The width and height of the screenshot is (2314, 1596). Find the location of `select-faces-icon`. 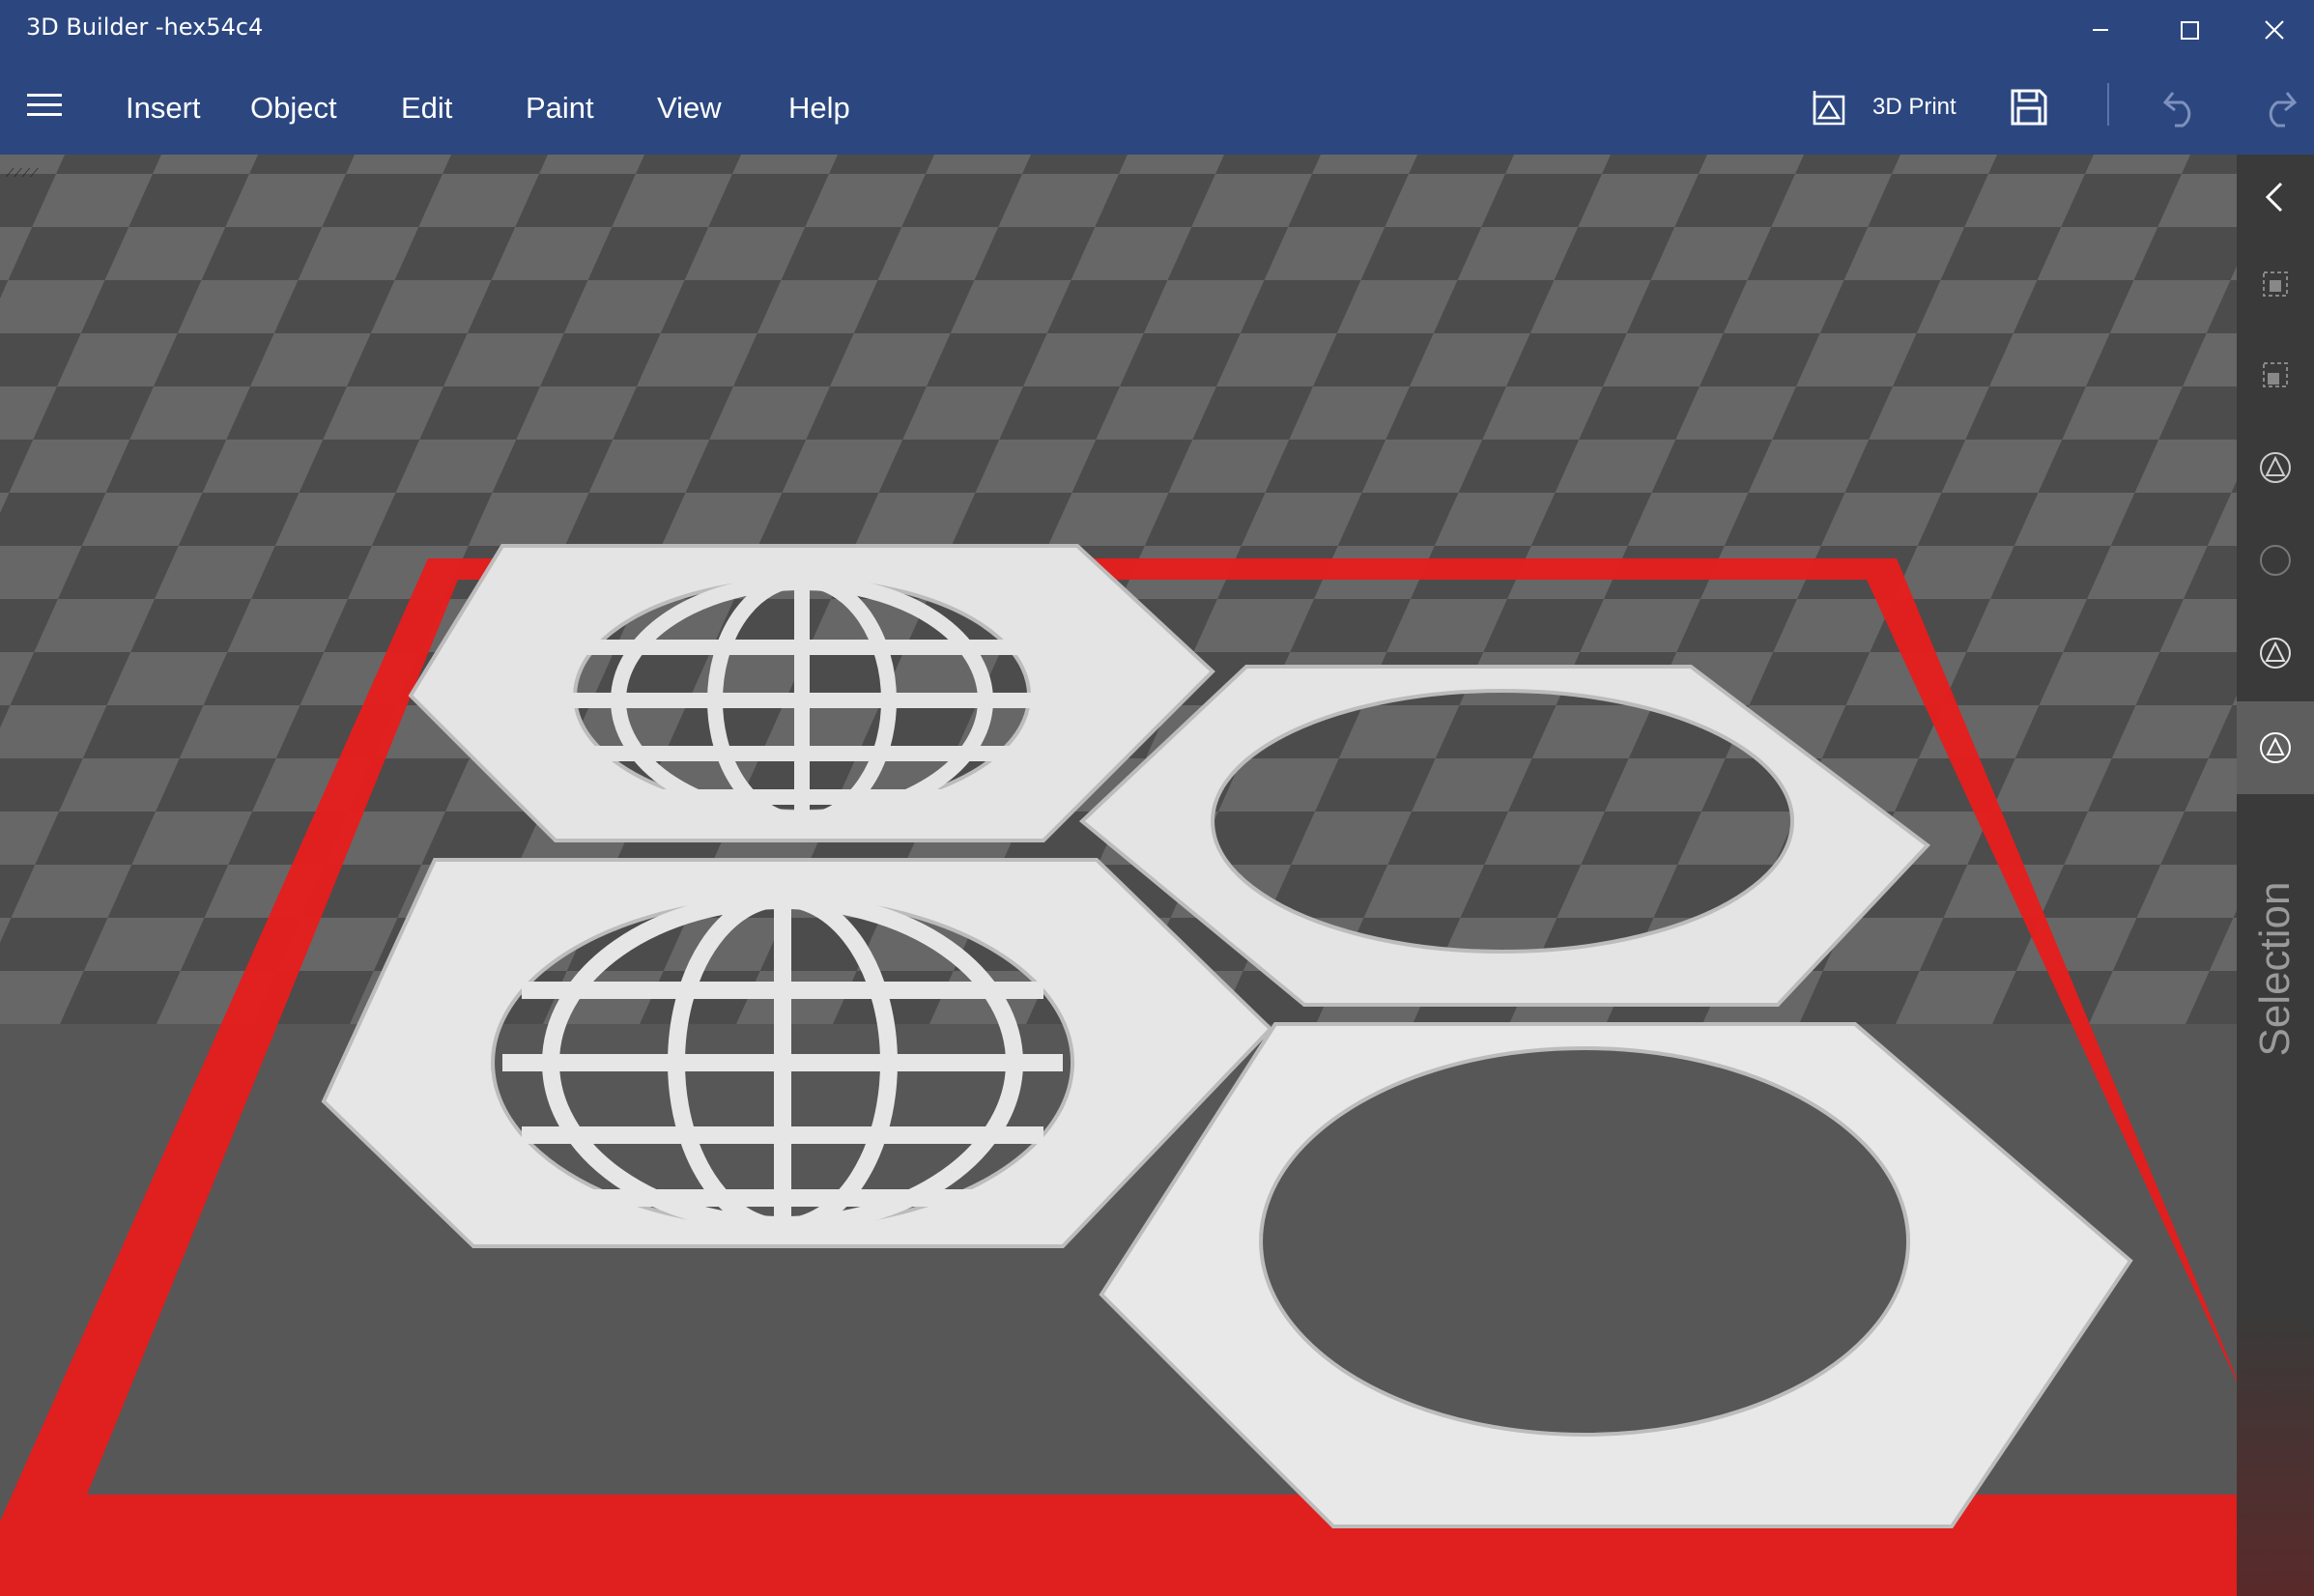

select-faces-icon is located at coordinates (2276, 375).